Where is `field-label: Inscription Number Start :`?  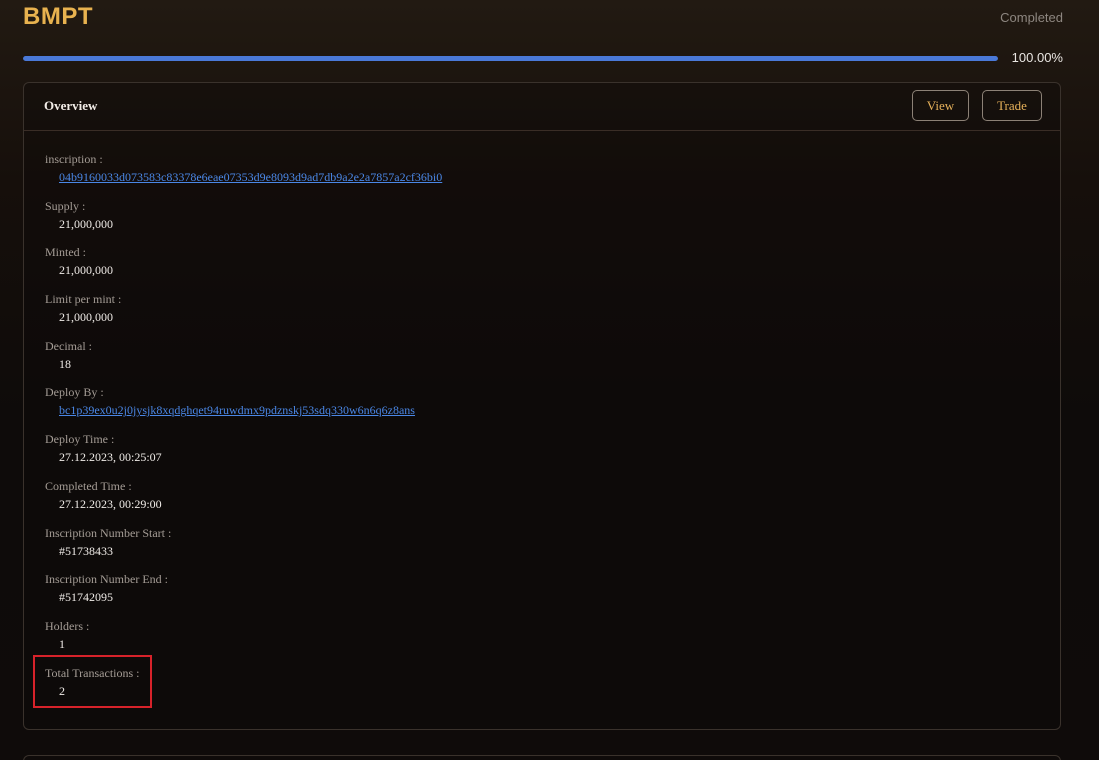
field-label: Inscription Number Start : is located at coordinates (108, 532).